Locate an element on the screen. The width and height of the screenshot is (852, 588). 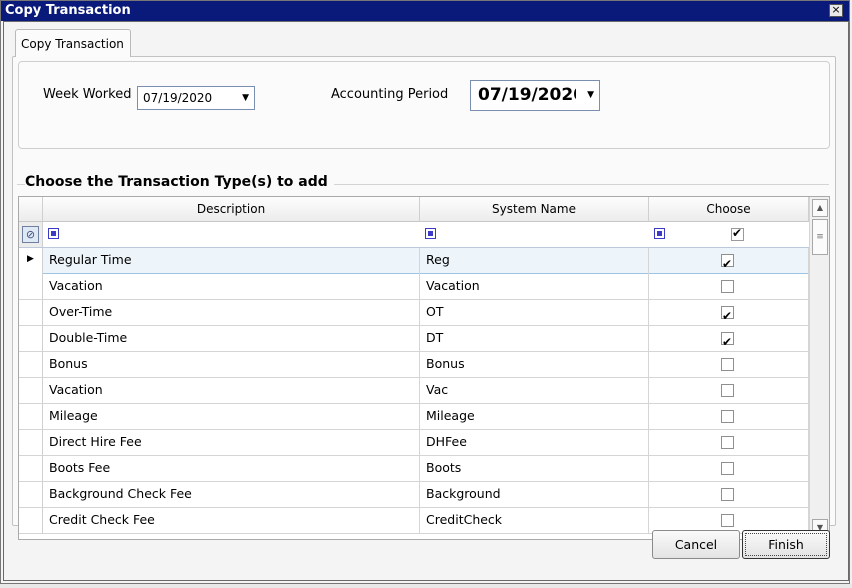
row-selector: ▶ is located at coordinates (31, 261).